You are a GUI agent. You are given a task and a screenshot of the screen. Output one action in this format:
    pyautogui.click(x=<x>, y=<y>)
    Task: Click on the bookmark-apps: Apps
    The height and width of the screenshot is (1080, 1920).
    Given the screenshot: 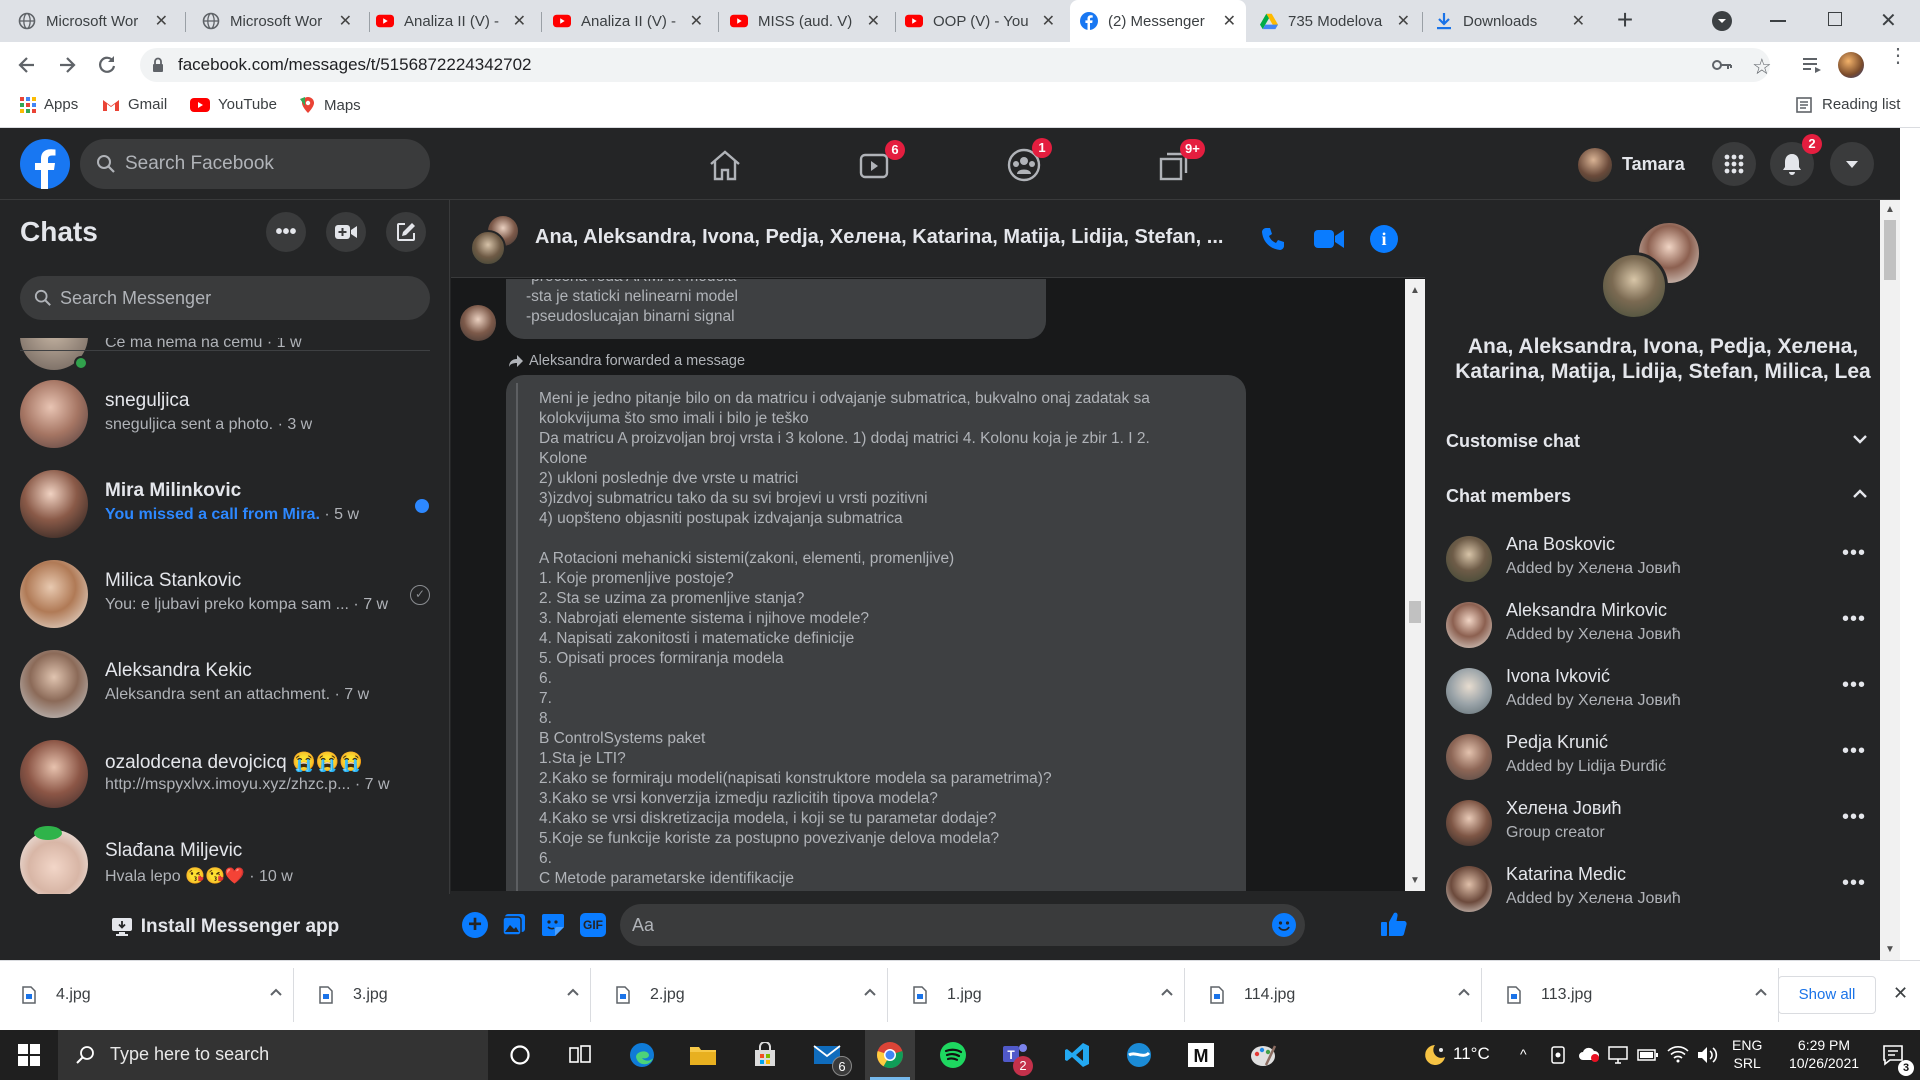 What is the action you would take?
    pyautogui.click(x=49, y=104)
    